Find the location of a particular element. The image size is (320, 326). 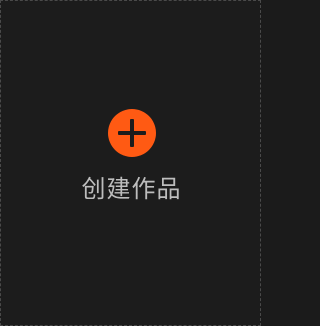

plus-circle-icon is located at coordinates (132, 133).